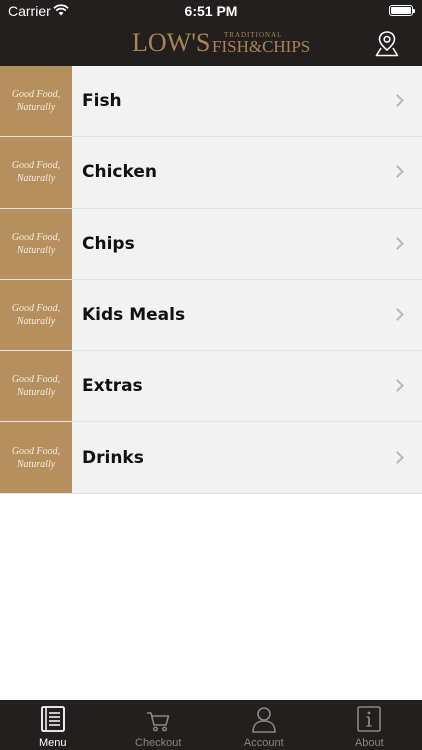 The height and width of the screenshot is (750, 422). I want to click on tab-account: Account, so click(264, 725).